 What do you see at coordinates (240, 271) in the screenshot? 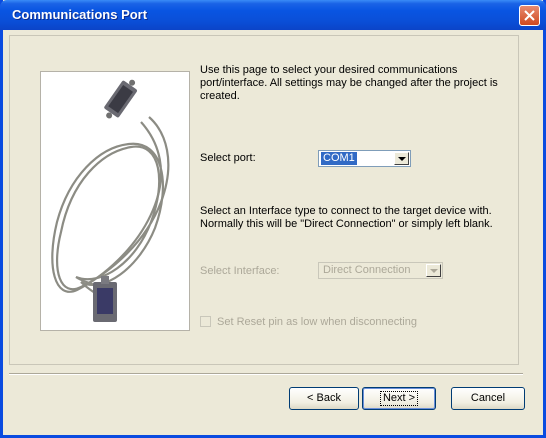
I see `interface-label: Select Interface:` at bounding box center [240, 271].